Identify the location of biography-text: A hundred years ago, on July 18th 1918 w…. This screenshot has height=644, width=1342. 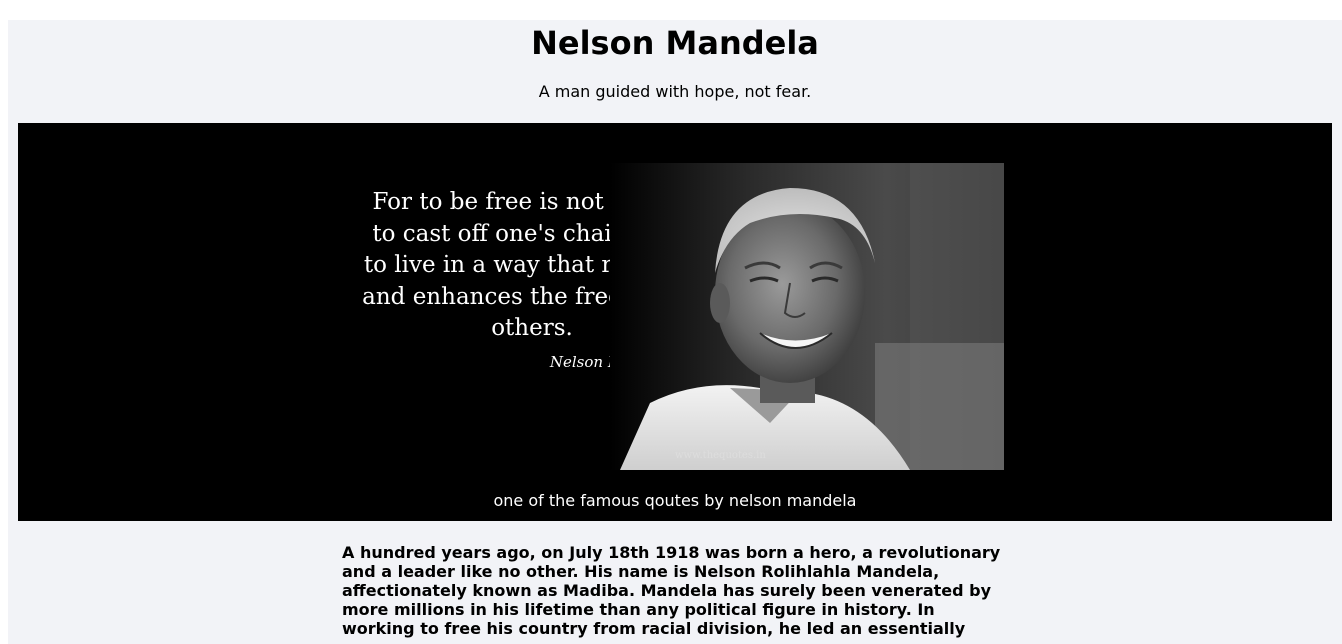
(671, 590).